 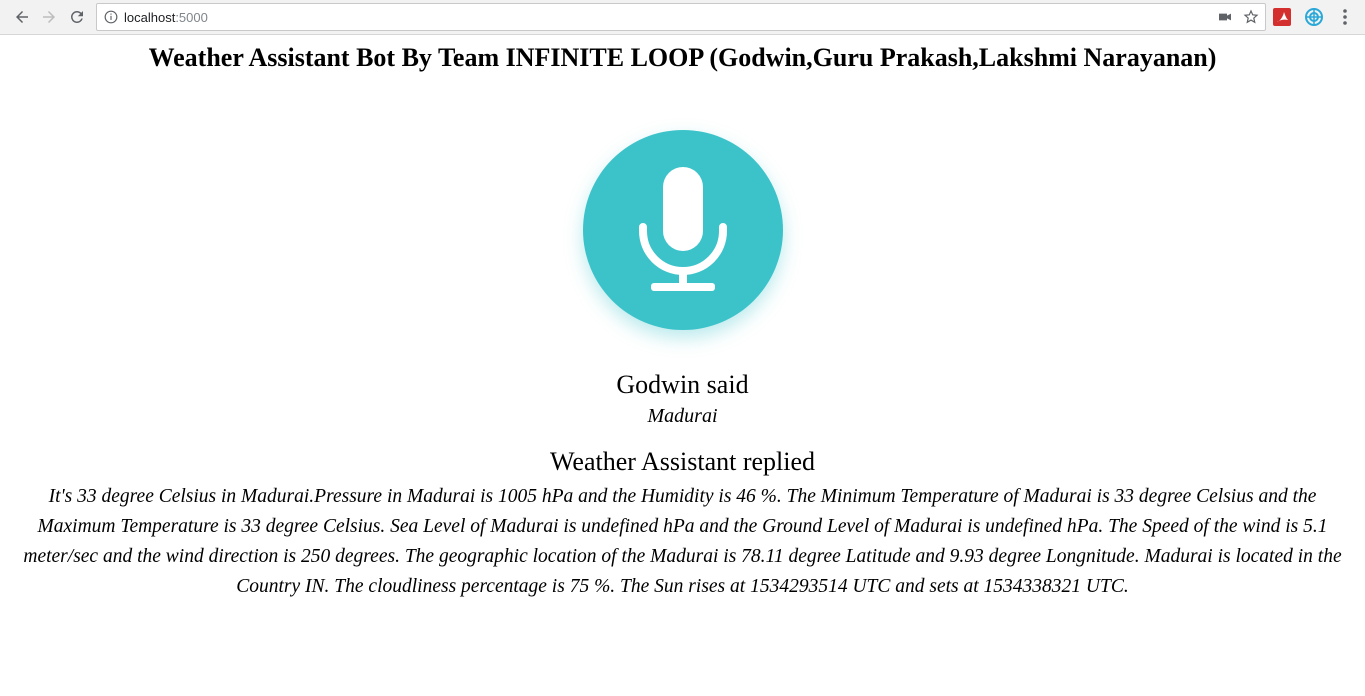 I want to click on forward-button, so click(x=49, y=17).